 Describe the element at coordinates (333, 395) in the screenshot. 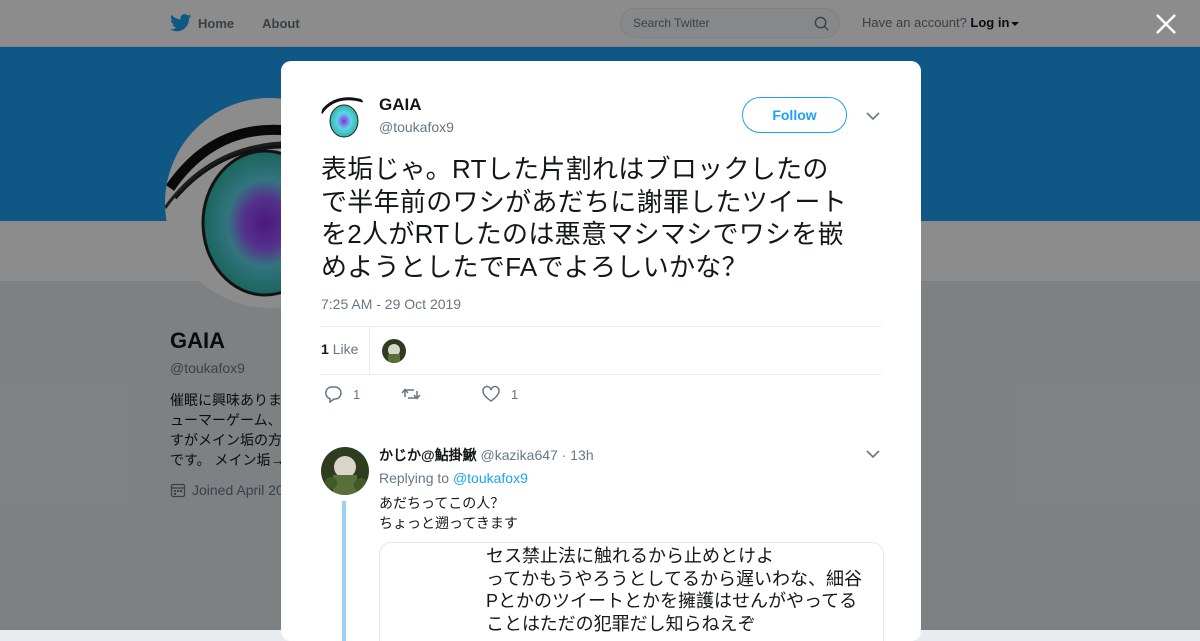

I see `reply-icon` at that location.